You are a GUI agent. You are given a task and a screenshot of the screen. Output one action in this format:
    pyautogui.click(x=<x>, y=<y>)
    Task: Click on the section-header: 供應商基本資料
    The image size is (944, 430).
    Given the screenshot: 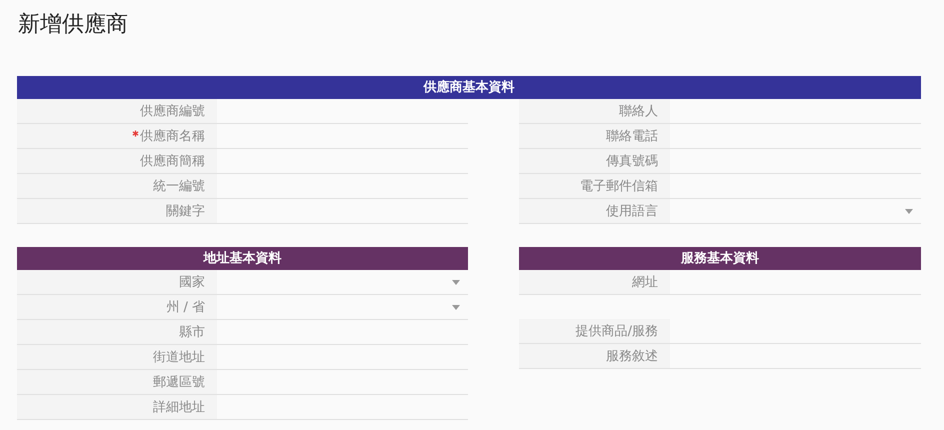 What is the action you would take?
    pyautogui.click(x=469, y=87)
    